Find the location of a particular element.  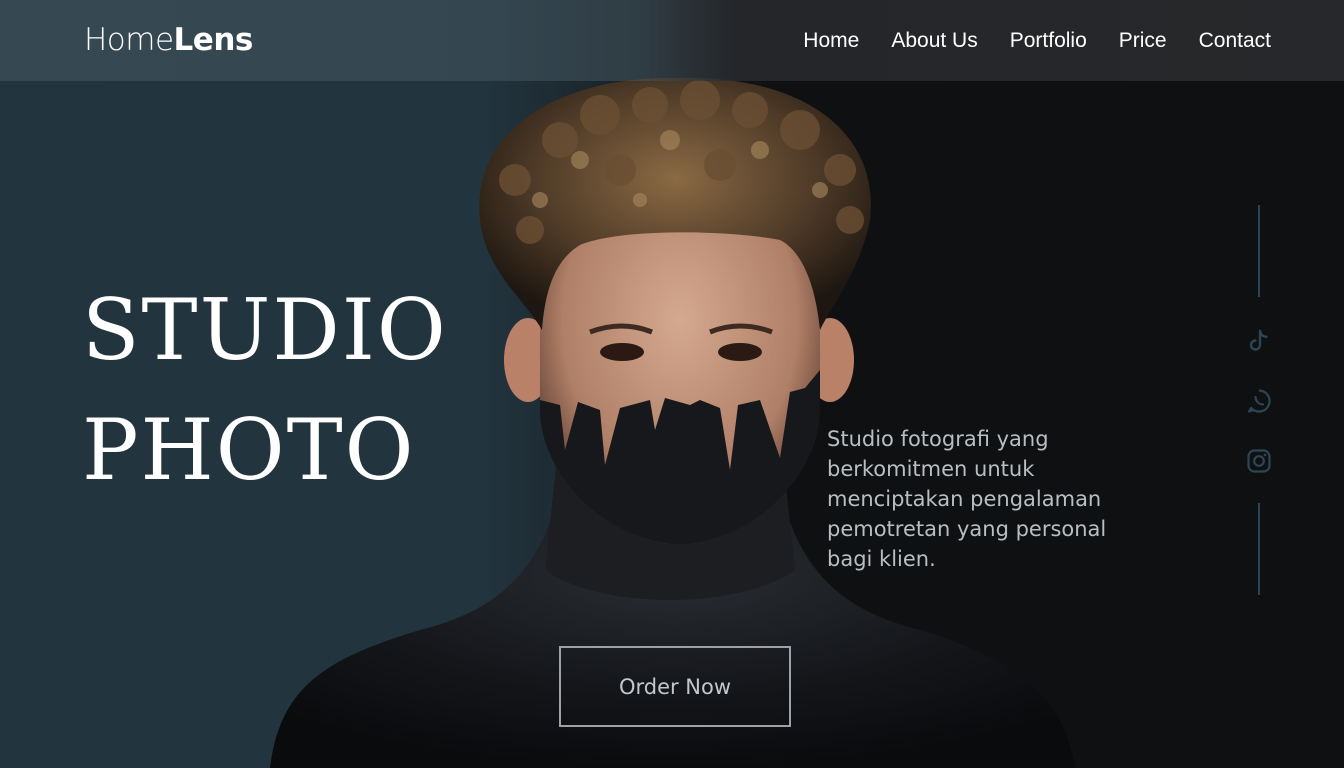

whatsapp-icon is located at coordinates (1259, 401).